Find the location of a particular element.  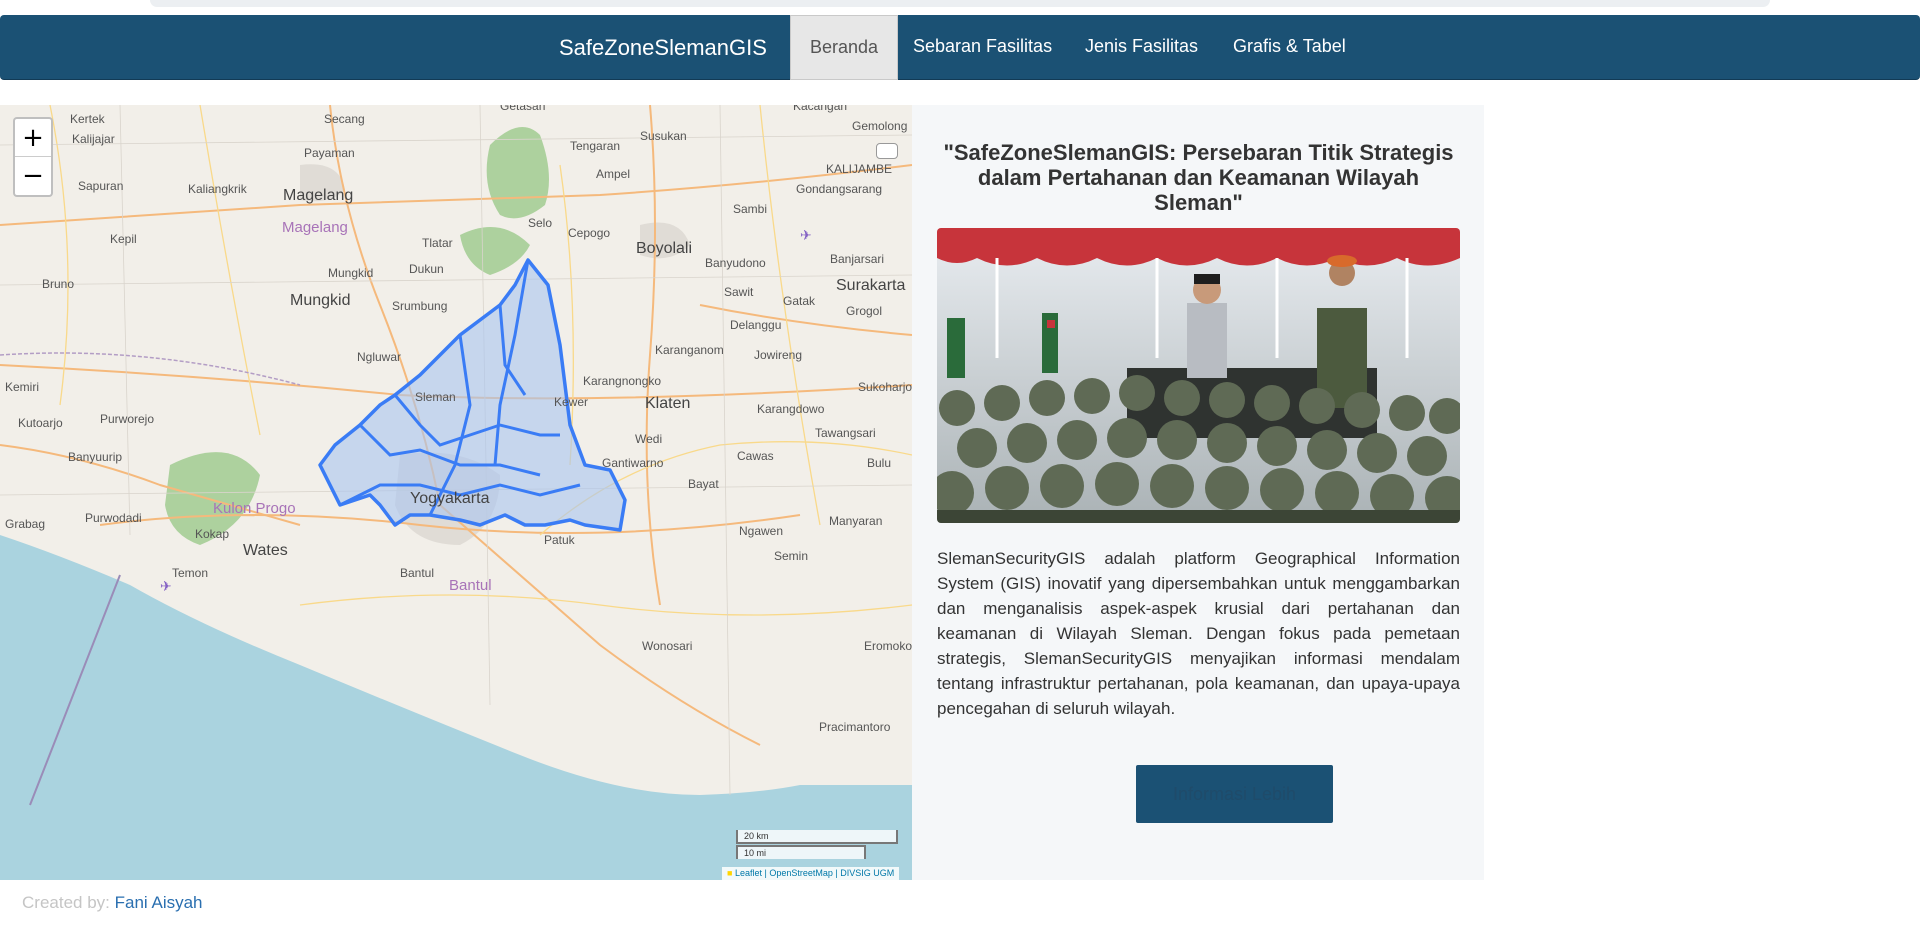

svg-text: Sukoharjo is located at coordinates (885, 387).